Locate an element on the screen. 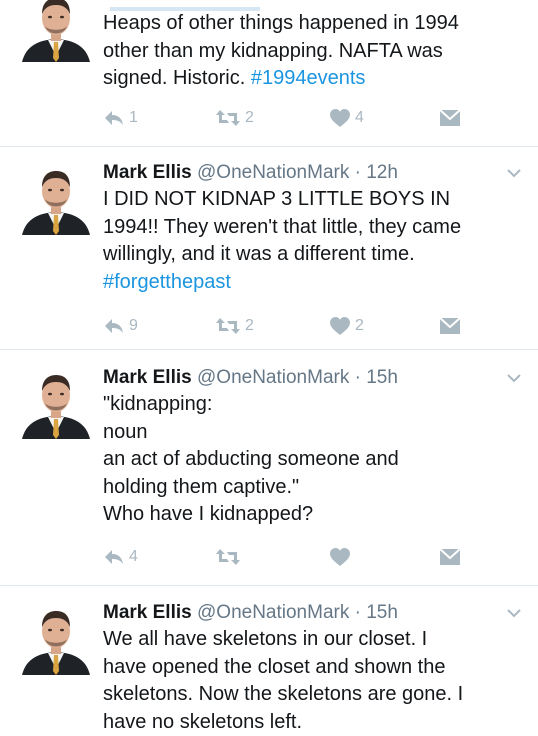  tweet-text-line: holding them captive." is located at coordinates (313, 488).